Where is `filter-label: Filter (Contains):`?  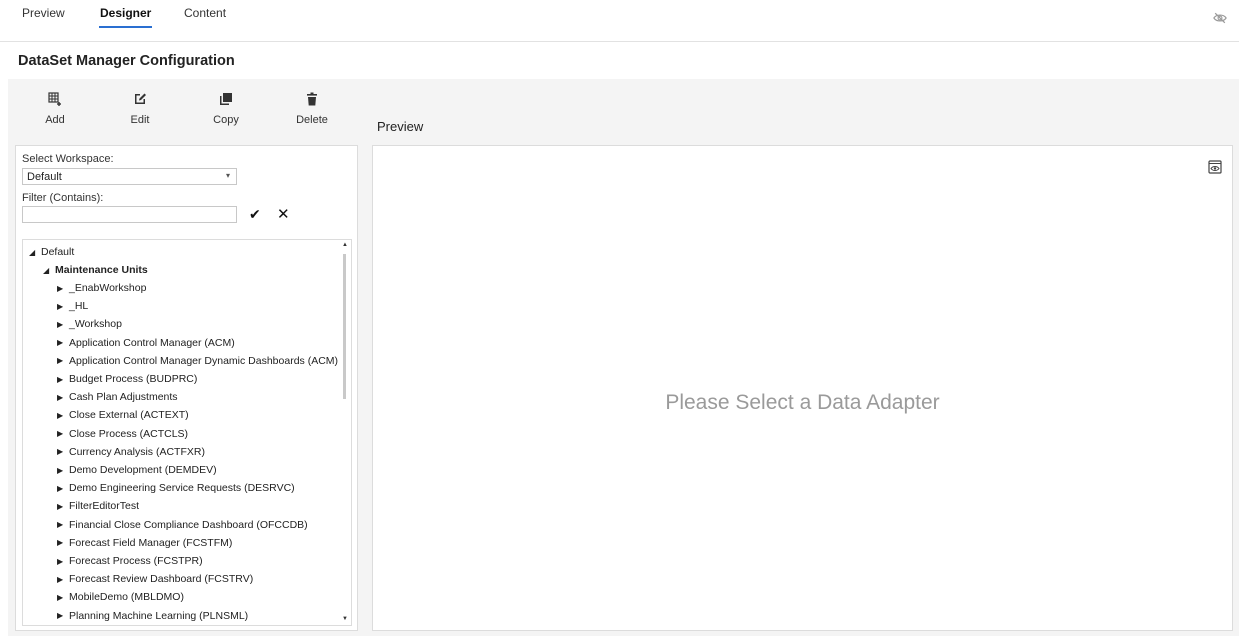
filter-label: Filter (Contains): is located at coordinates (63, 198).